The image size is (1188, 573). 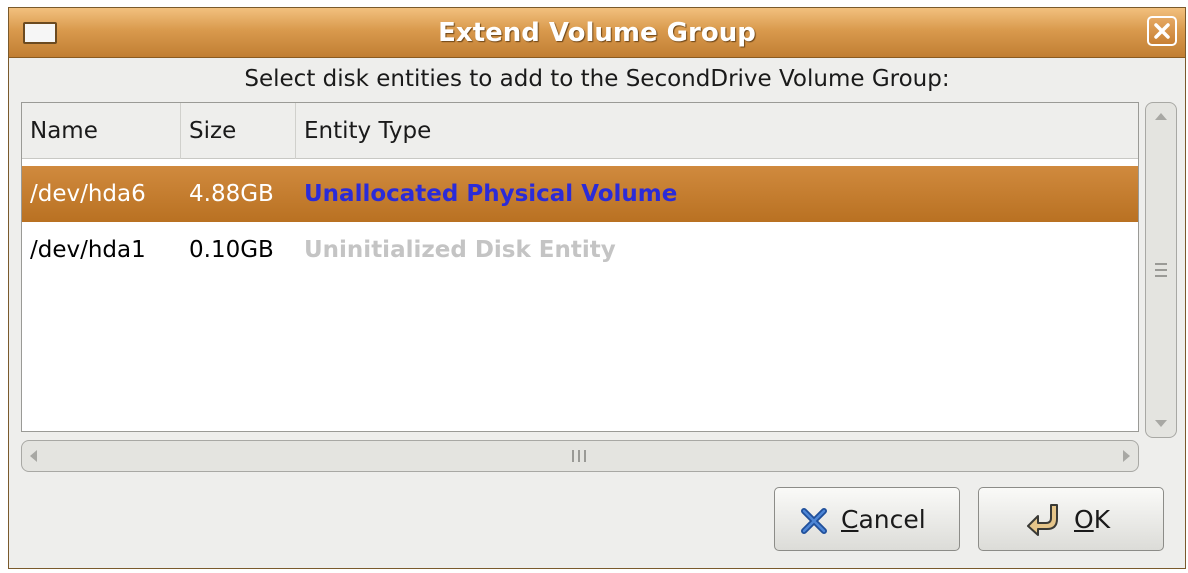 I want to click on horizontal-scrollbar, so click(x=580, y=456).